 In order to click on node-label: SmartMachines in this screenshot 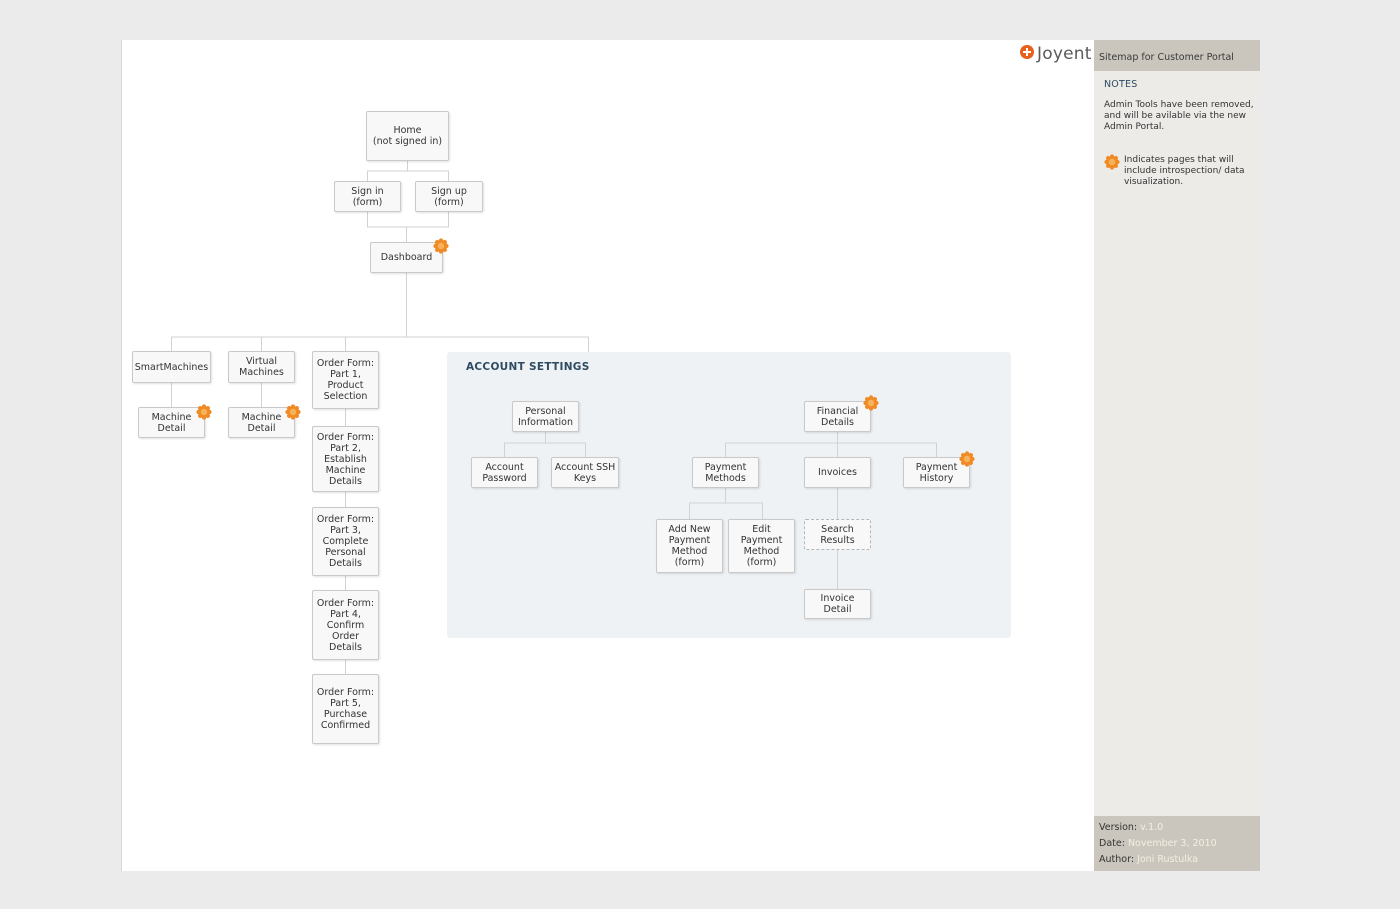, I will do `click(171, 367)`.